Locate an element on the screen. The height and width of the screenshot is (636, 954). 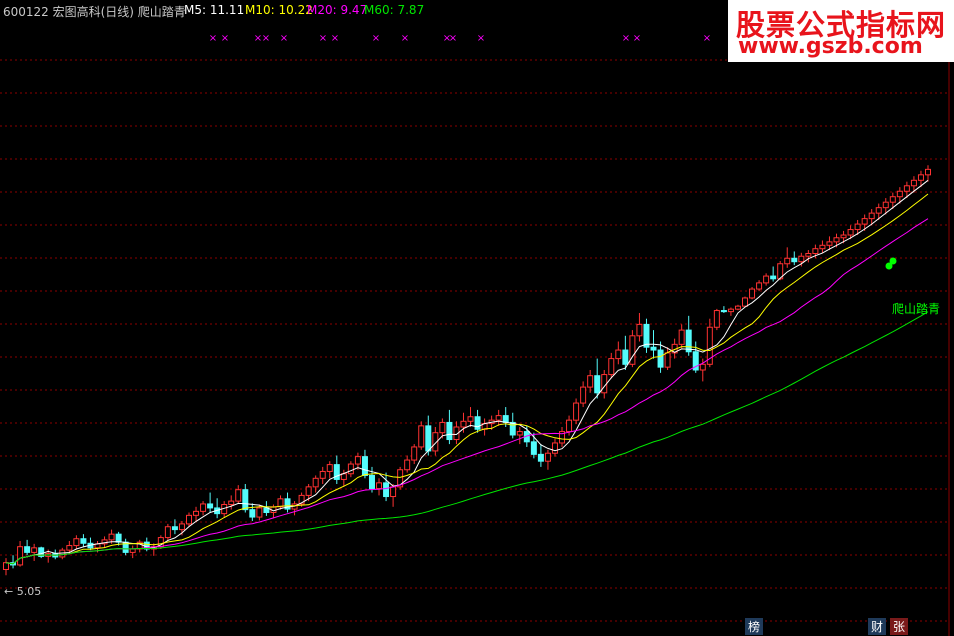
signal-dot is located at coordinates (893, 261).